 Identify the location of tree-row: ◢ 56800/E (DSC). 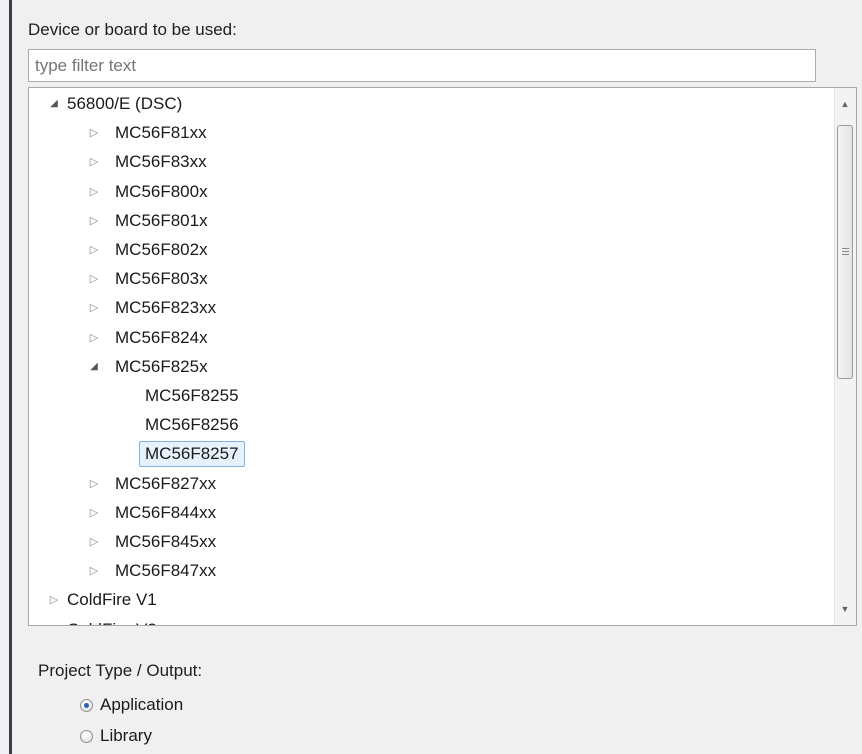
(432, 104).